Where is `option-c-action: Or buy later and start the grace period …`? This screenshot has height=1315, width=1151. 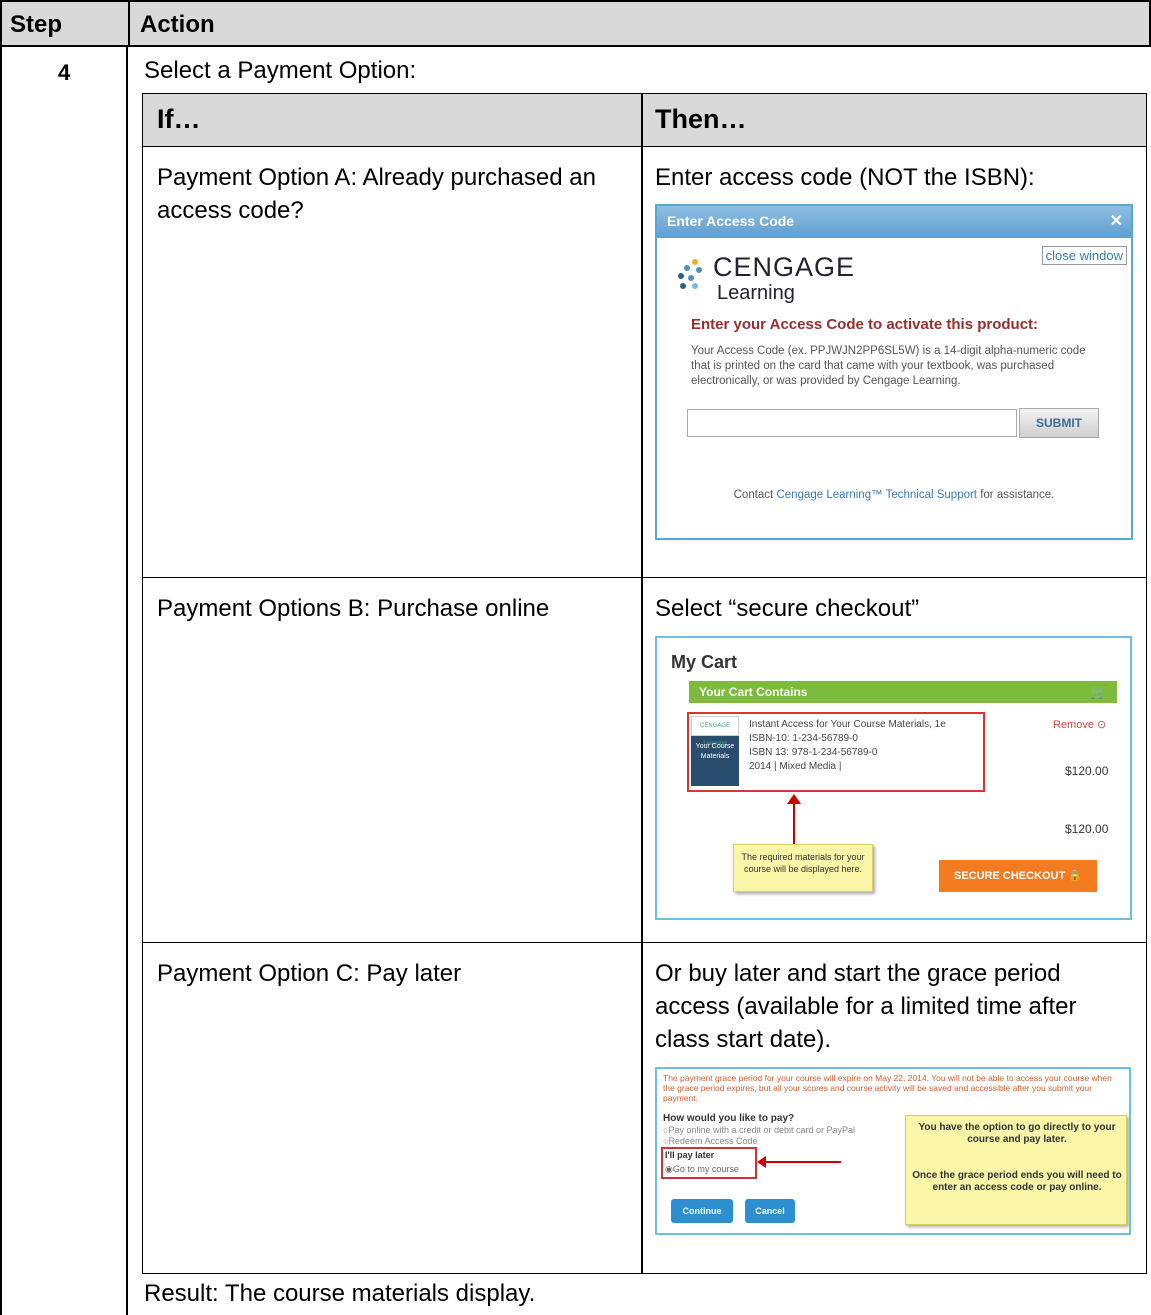
option-c-action: Or buy later and start the grace period … is located at coordinates (866, 1006).